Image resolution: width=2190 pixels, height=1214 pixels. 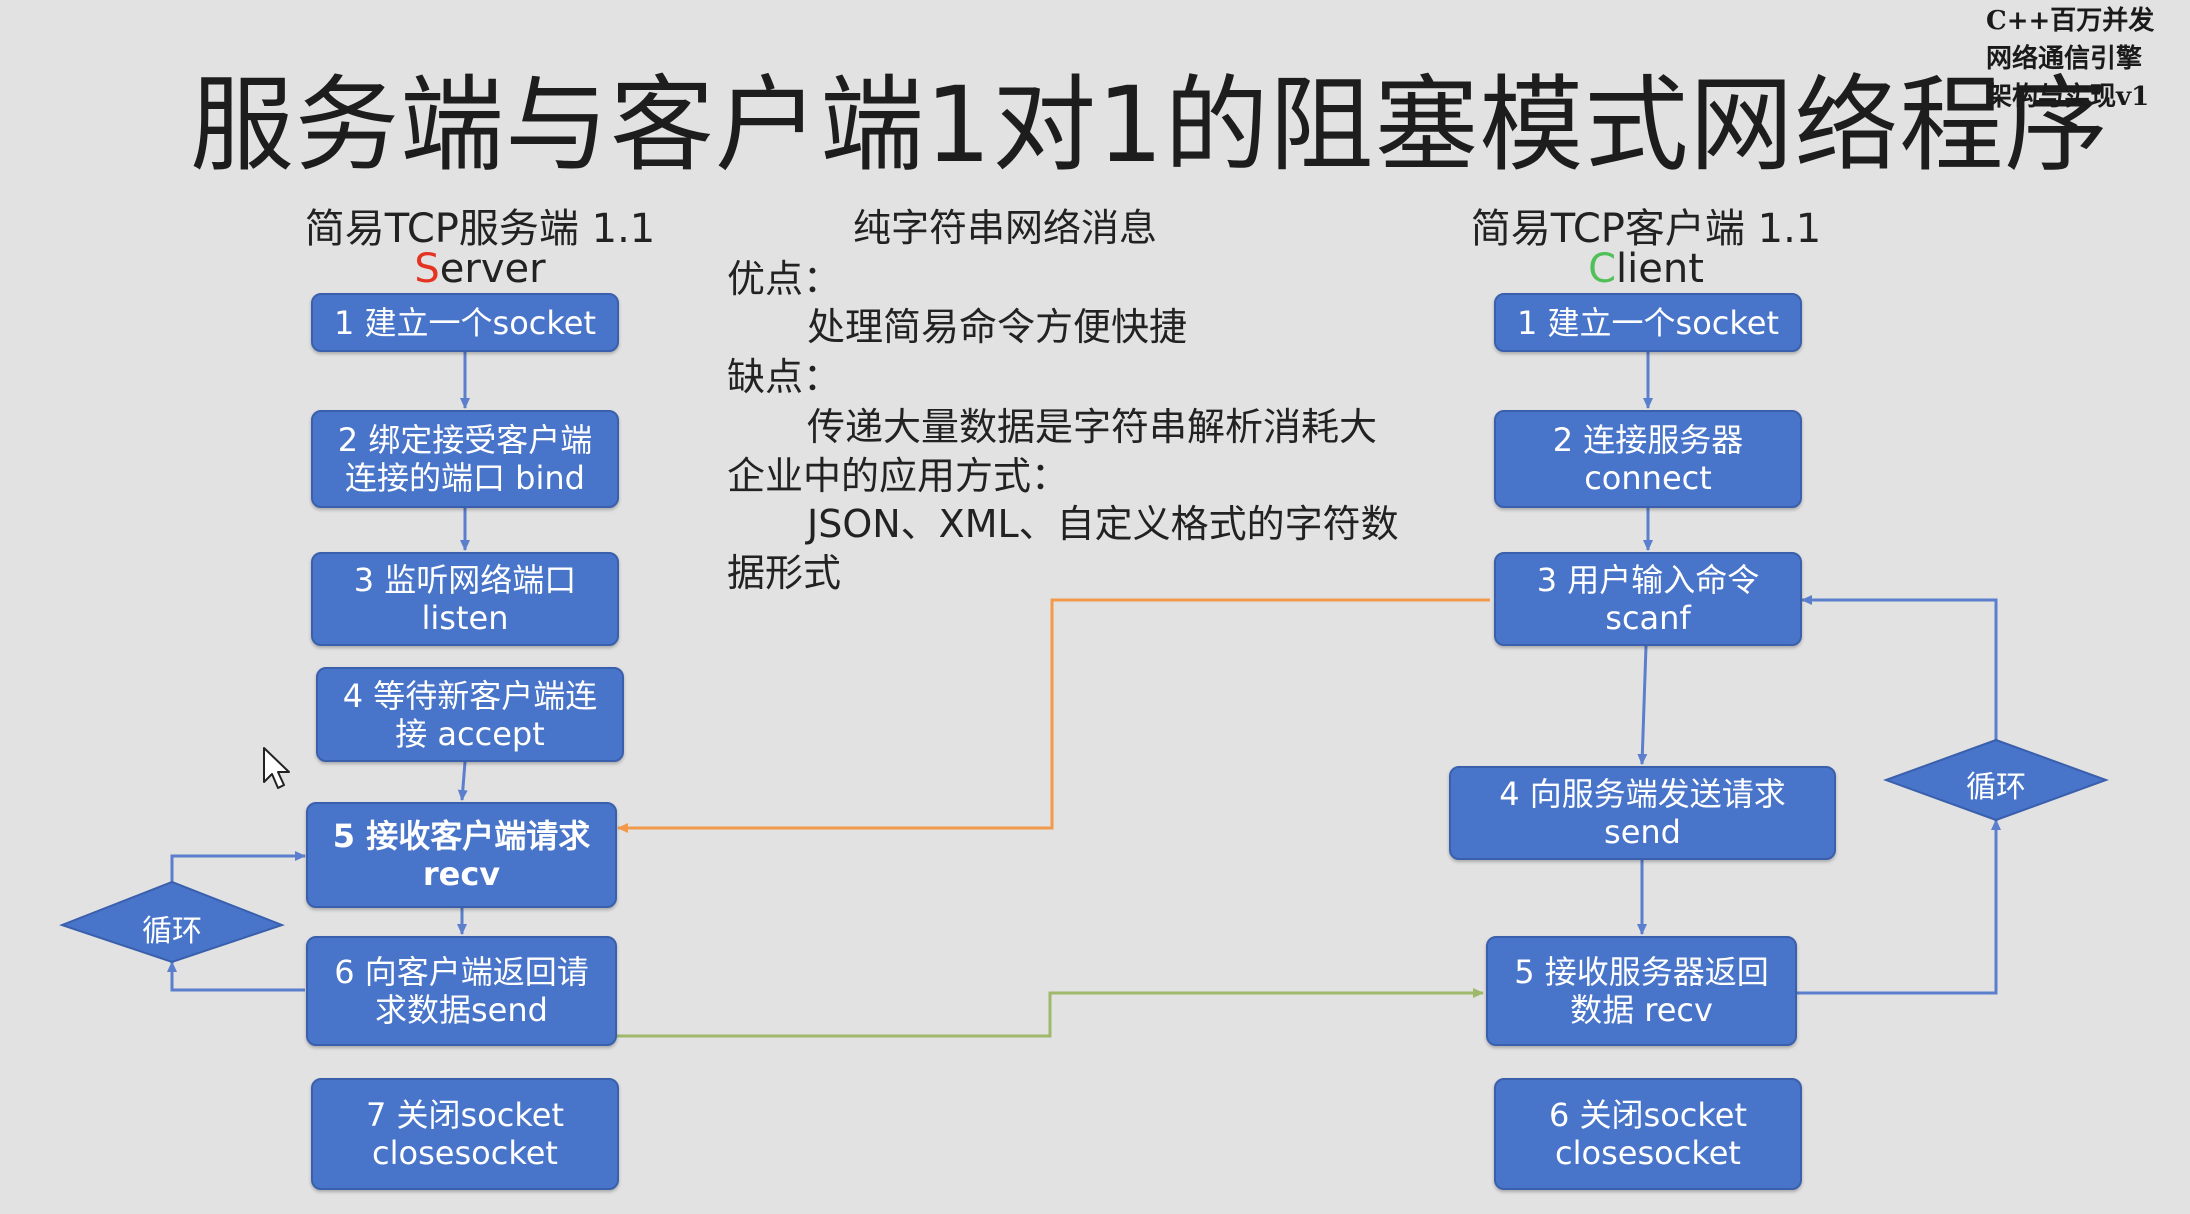 I want to click on client-step-scanf: 3 用户输入命令 scanf, so click(x=1648, y=599).